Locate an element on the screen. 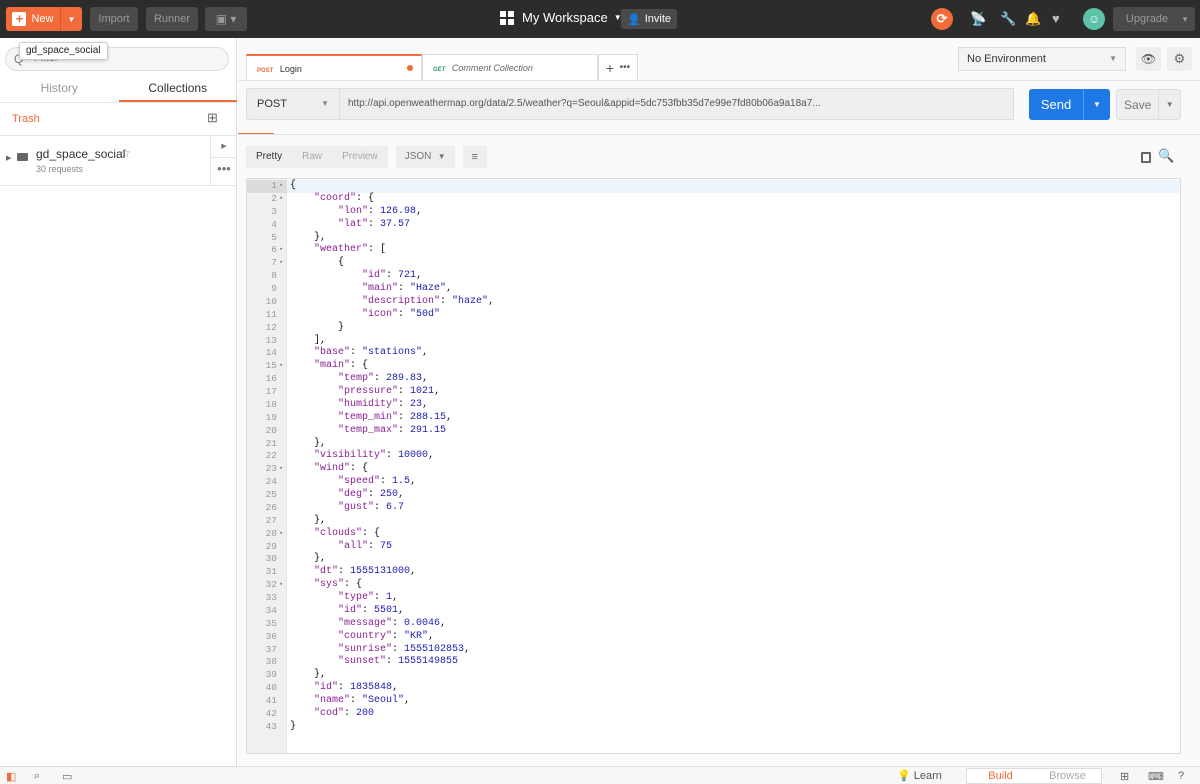 The height and width of the screenshot is (784, 1200). code-line: 19 "temp_min": 288.15, is located at coordinates (713, 418).